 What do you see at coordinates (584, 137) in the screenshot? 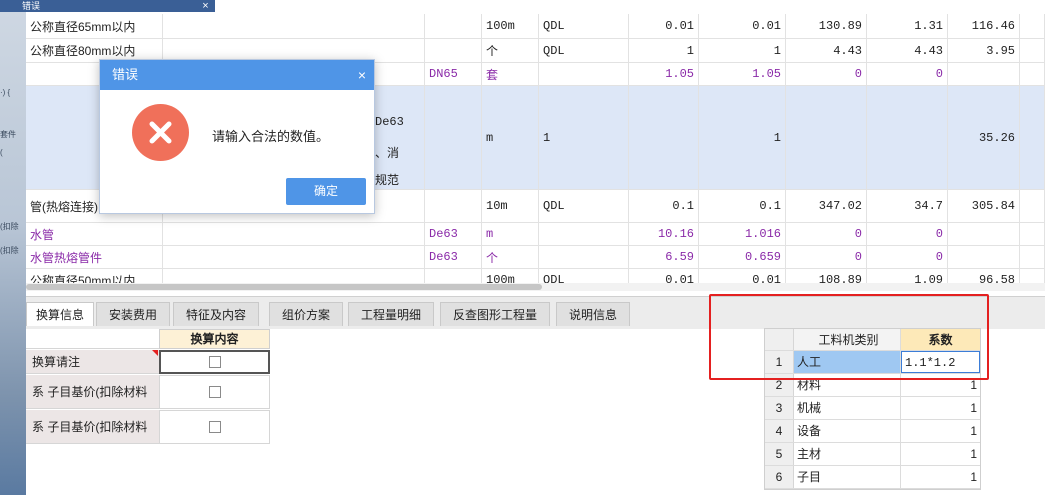
I see `grid-cell-formula: 1` at bounding box center [584, 137].